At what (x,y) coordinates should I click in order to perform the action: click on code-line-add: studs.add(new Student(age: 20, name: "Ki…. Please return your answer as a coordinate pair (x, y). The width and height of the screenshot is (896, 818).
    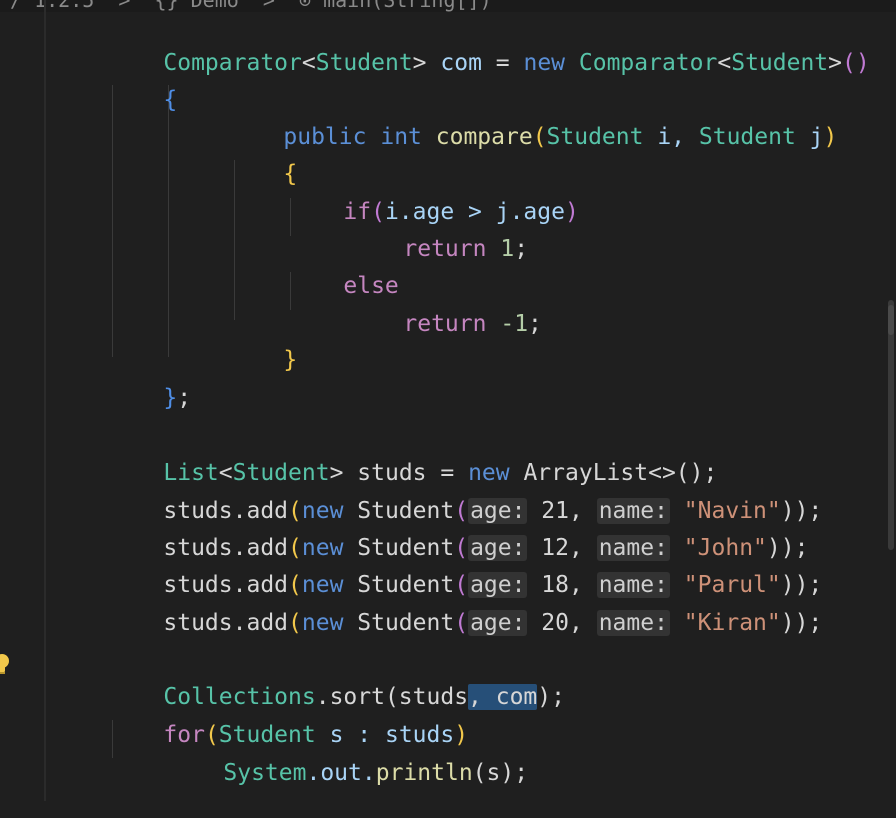
    Looking at the image, I should click on (465, 607).